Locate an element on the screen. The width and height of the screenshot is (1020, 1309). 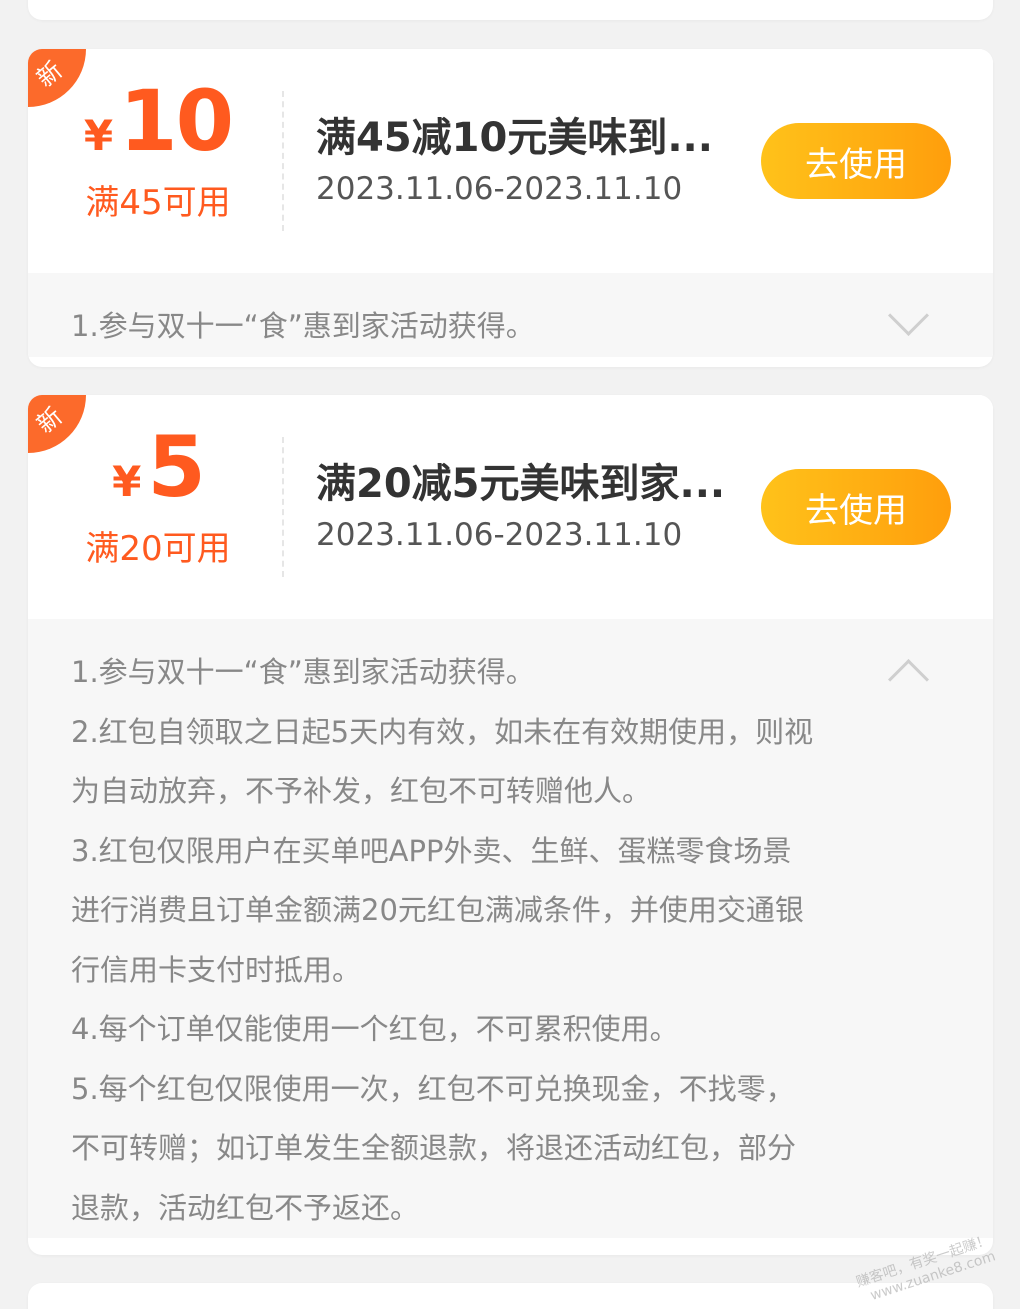
coupon-card-partial-bottom is located at coordinates (510, 1296).